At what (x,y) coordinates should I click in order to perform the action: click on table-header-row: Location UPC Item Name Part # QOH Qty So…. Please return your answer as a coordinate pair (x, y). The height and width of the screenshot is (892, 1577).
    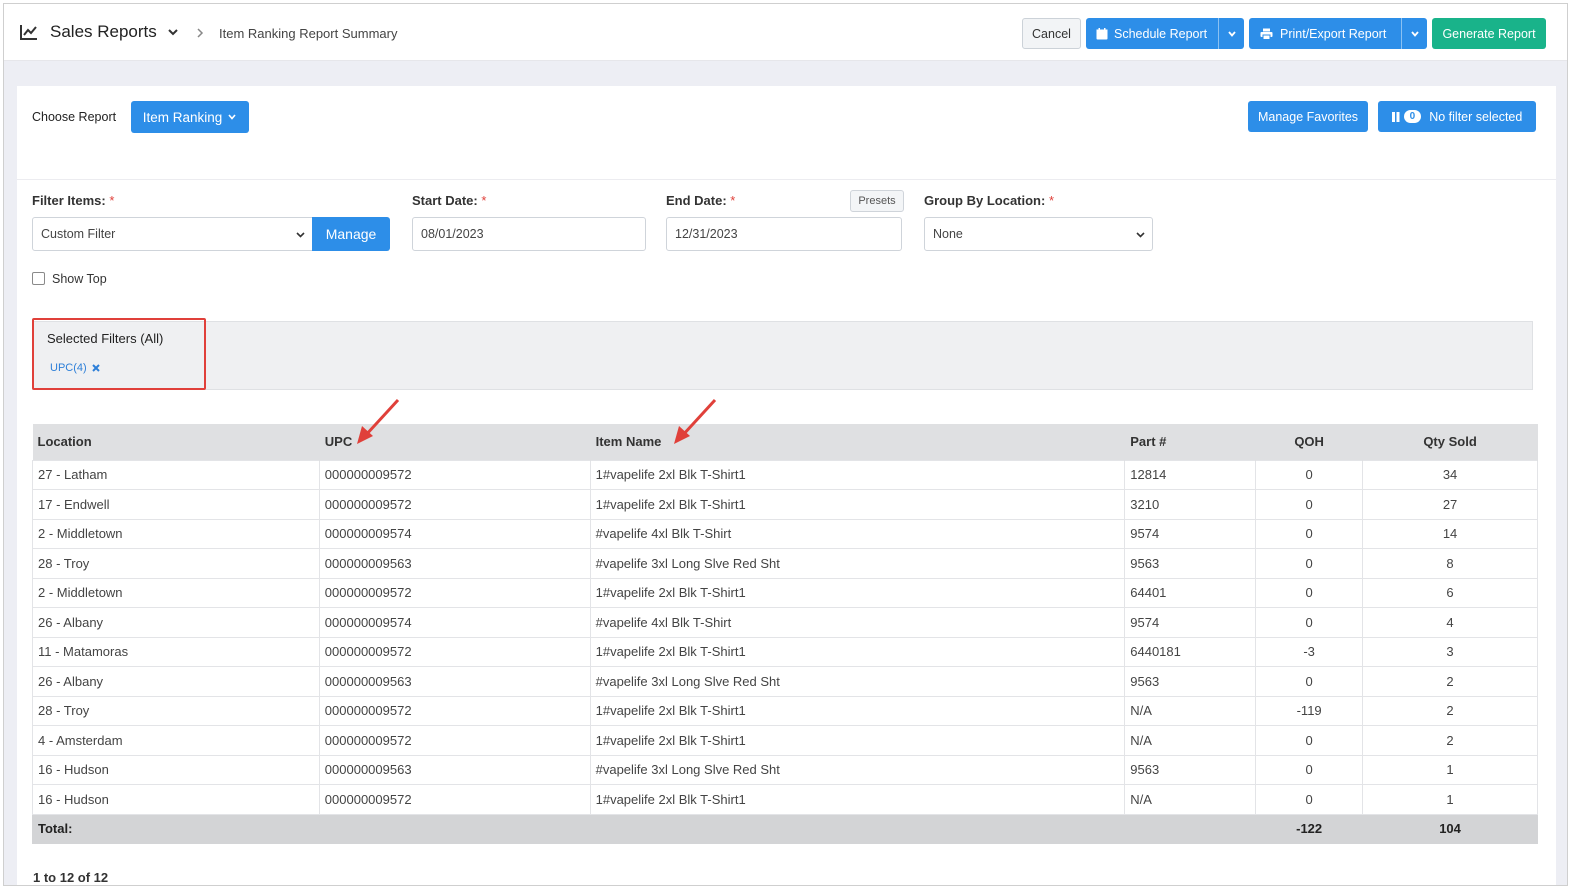
    Looking at the image, I should click on (785, 442).